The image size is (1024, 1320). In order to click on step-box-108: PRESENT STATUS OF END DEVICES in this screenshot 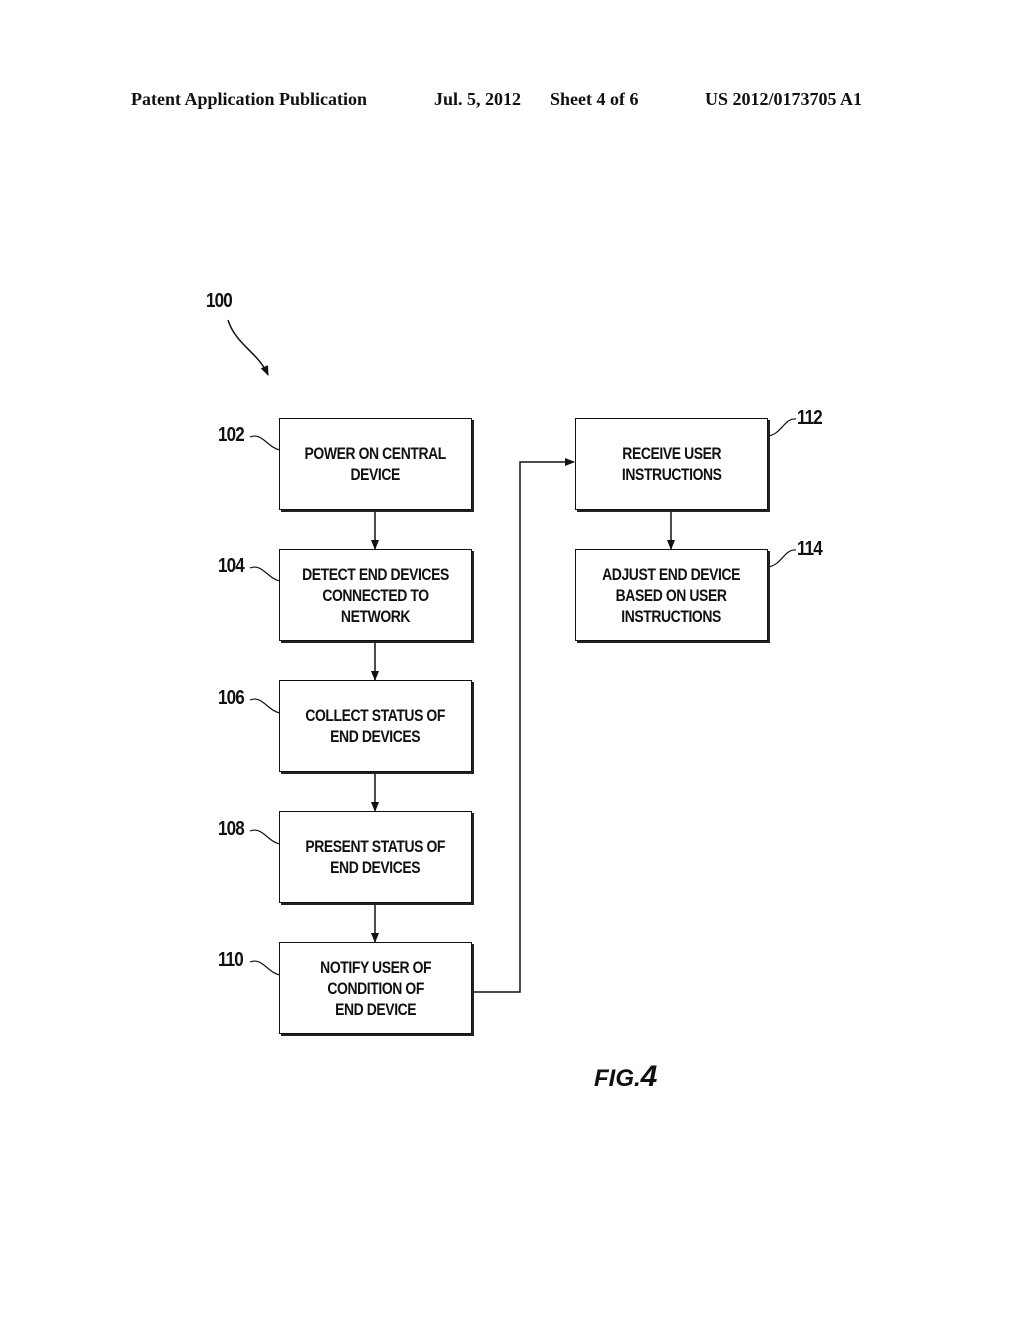, I will do `click(375, 857)`.